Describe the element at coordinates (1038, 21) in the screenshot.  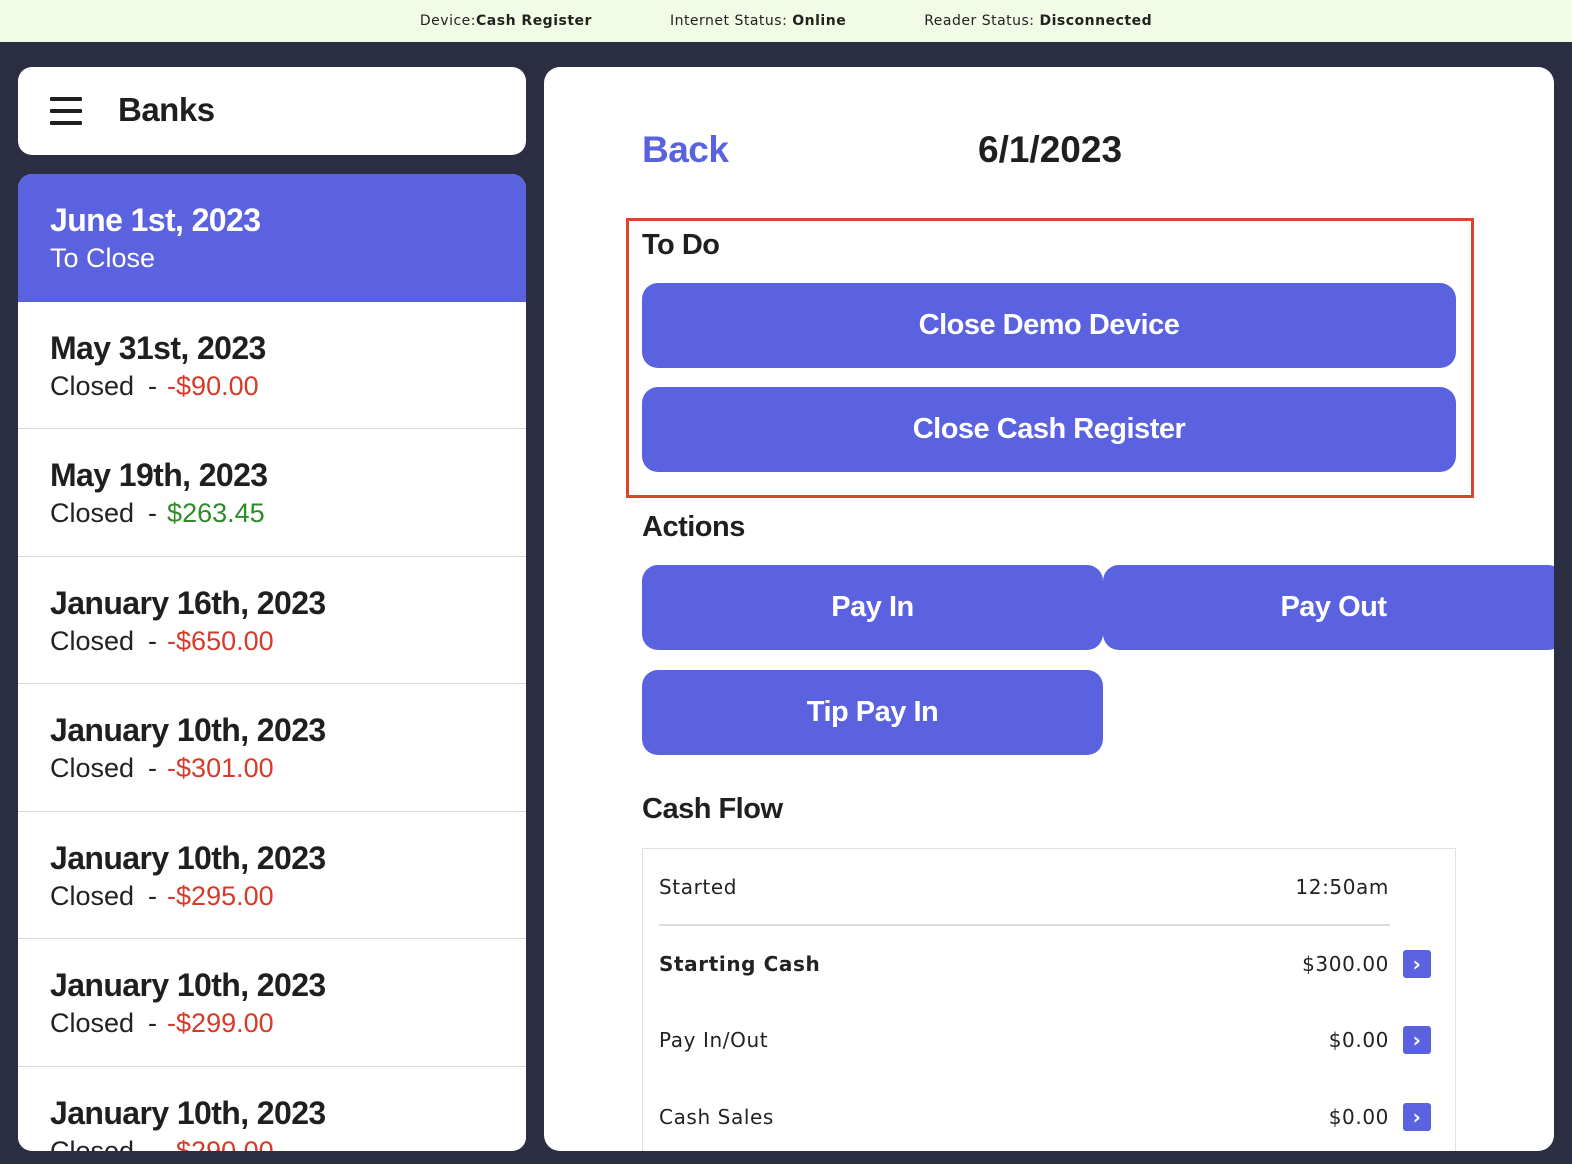
I see `reader-status: Reader Status: Disconnected` at that location.